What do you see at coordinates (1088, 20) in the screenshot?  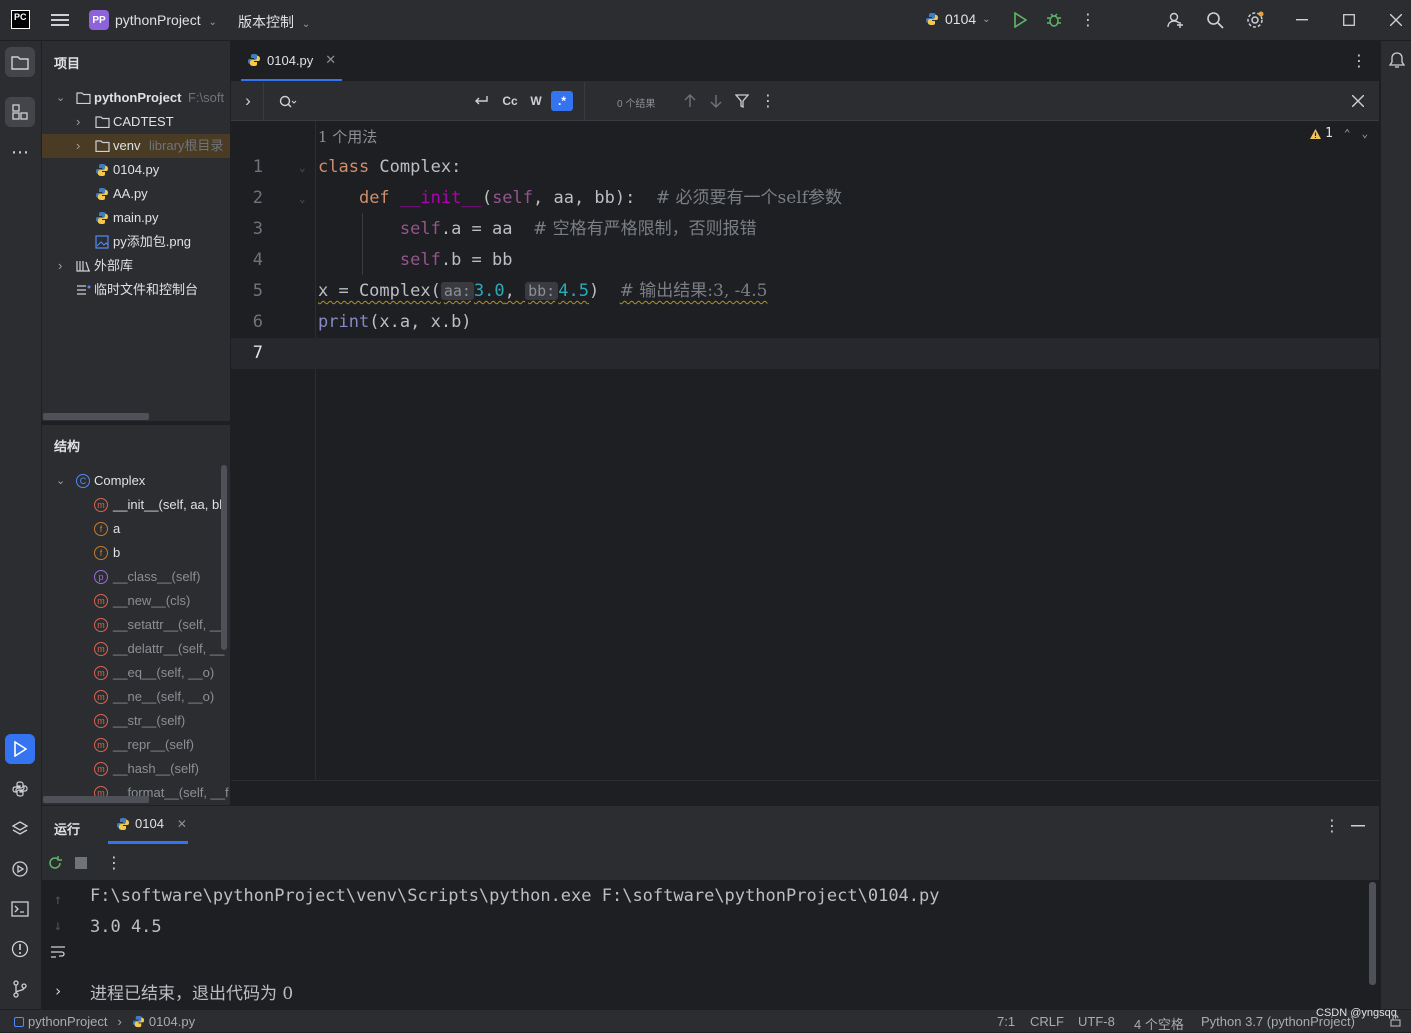 I see `more-actions-icon: ⋮` at bounding box center [1088, 20].